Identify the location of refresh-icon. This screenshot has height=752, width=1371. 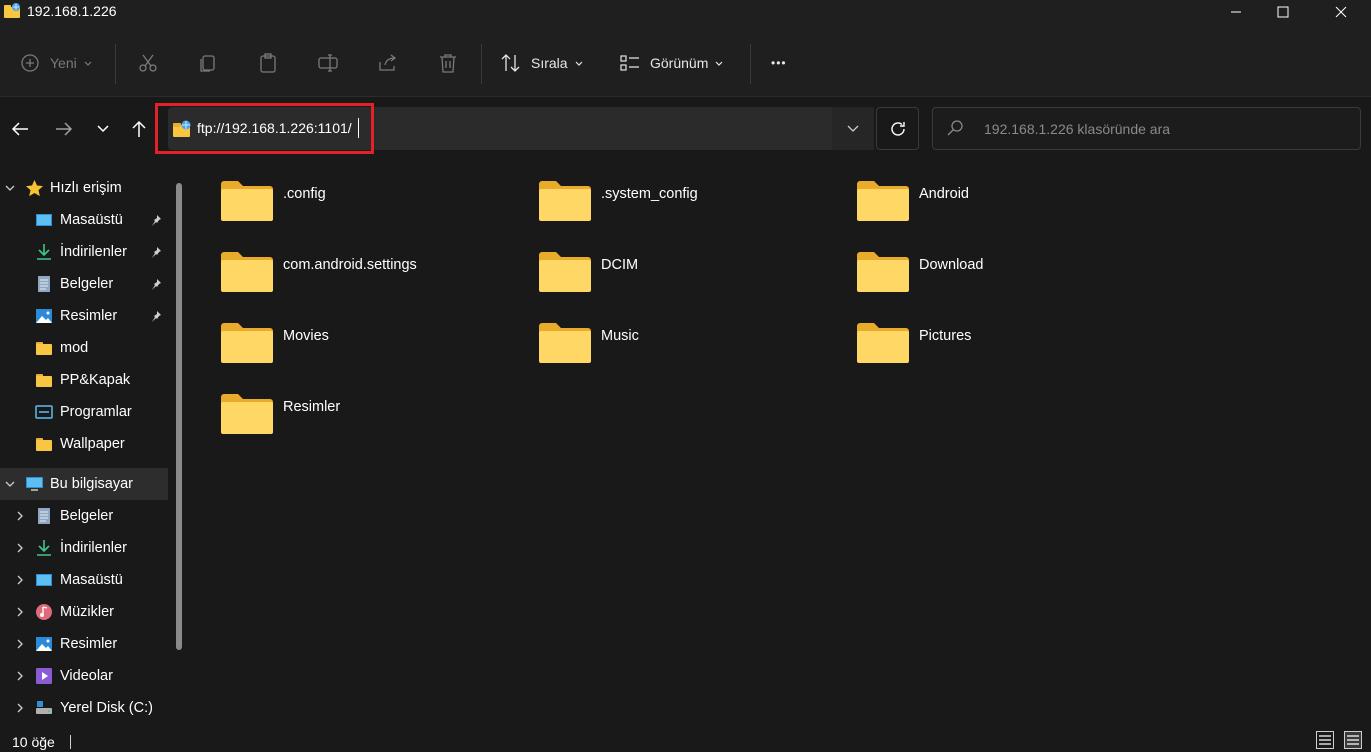
(897, 128).